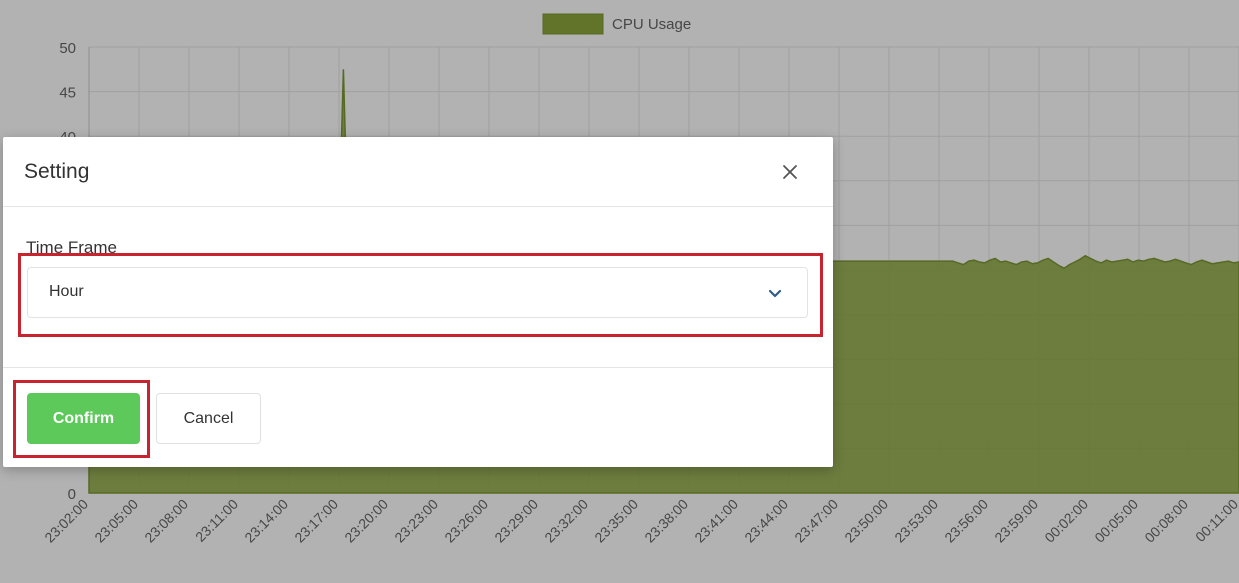  Describe the element at coordinates (208, 418) in the screenshot. I see `cancel-button: Cancel` at that location.